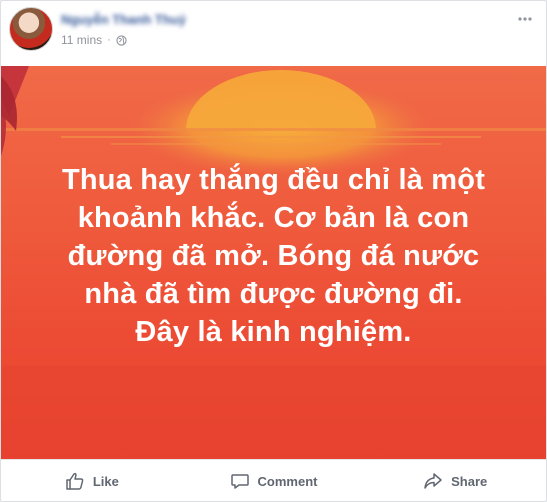  I want to click on post-text-line: đường đã mở. Bóng đá nước, so click(273, 256).